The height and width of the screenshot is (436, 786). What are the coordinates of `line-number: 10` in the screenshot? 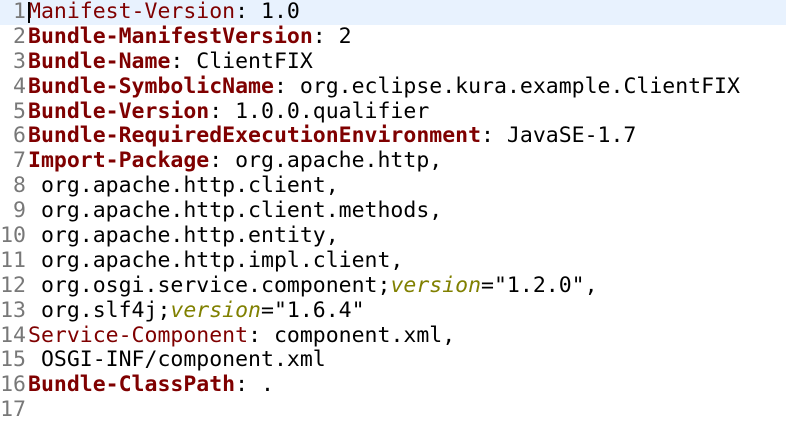 It's located at (13, 236).